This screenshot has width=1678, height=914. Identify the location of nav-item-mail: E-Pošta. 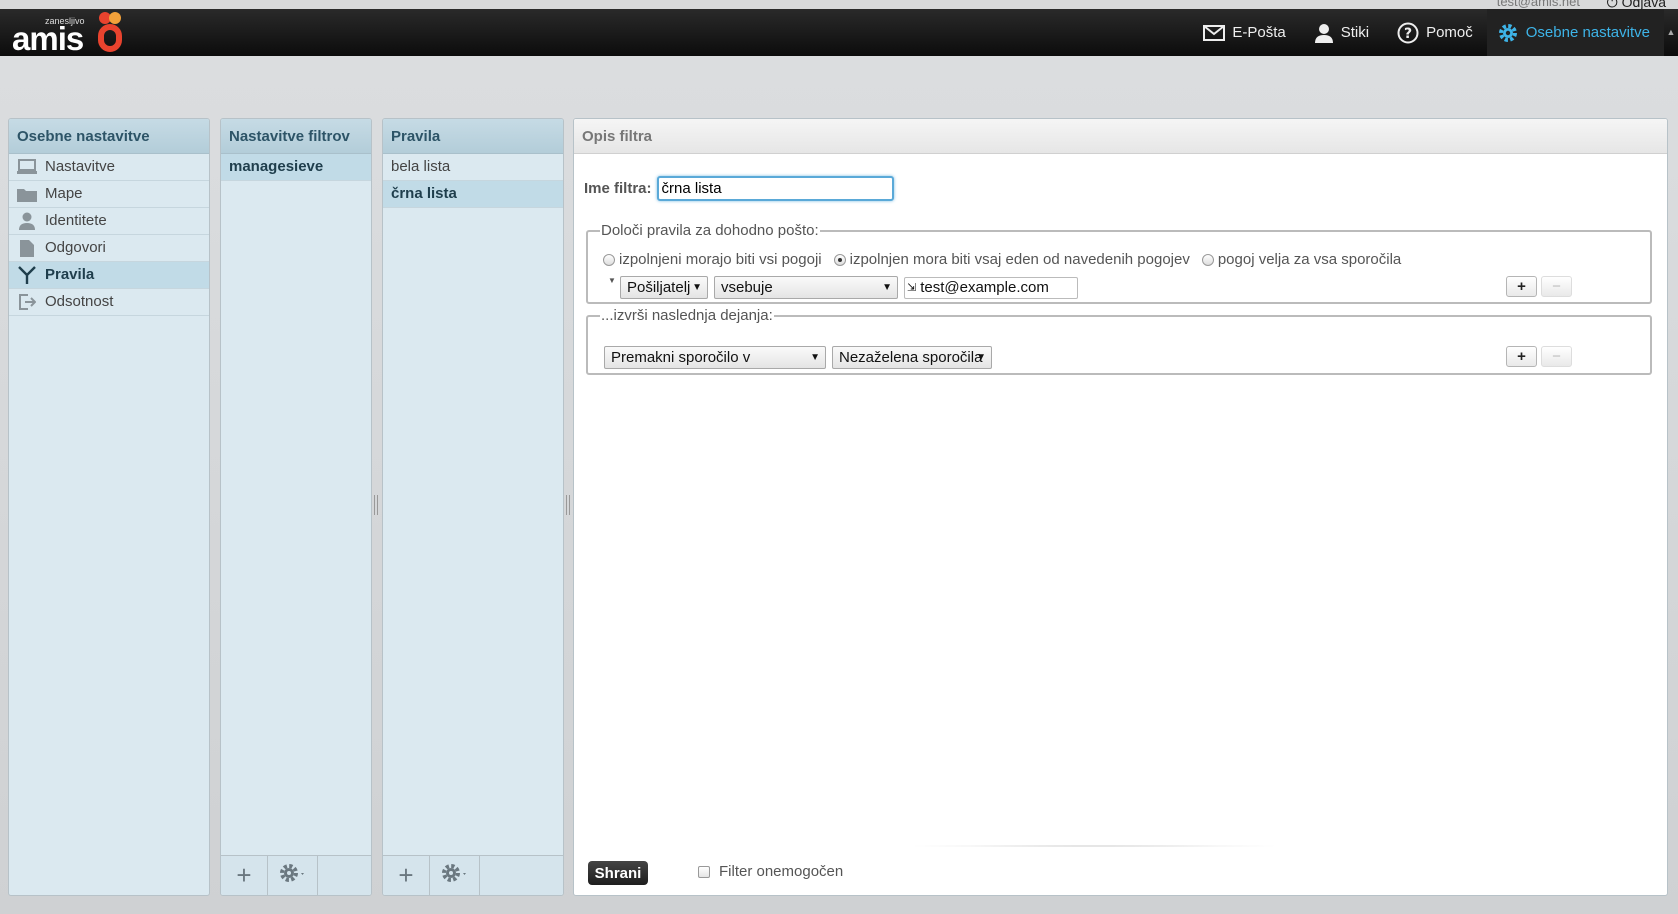
(1244, 32).